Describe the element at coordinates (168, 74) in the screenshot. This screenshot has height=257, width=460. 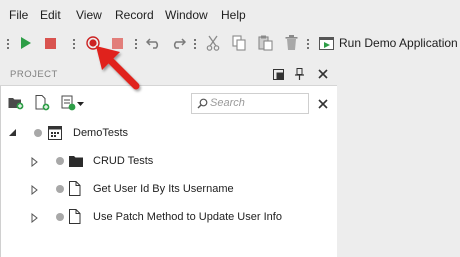
I see `panel-header: PROJECT` at that location.